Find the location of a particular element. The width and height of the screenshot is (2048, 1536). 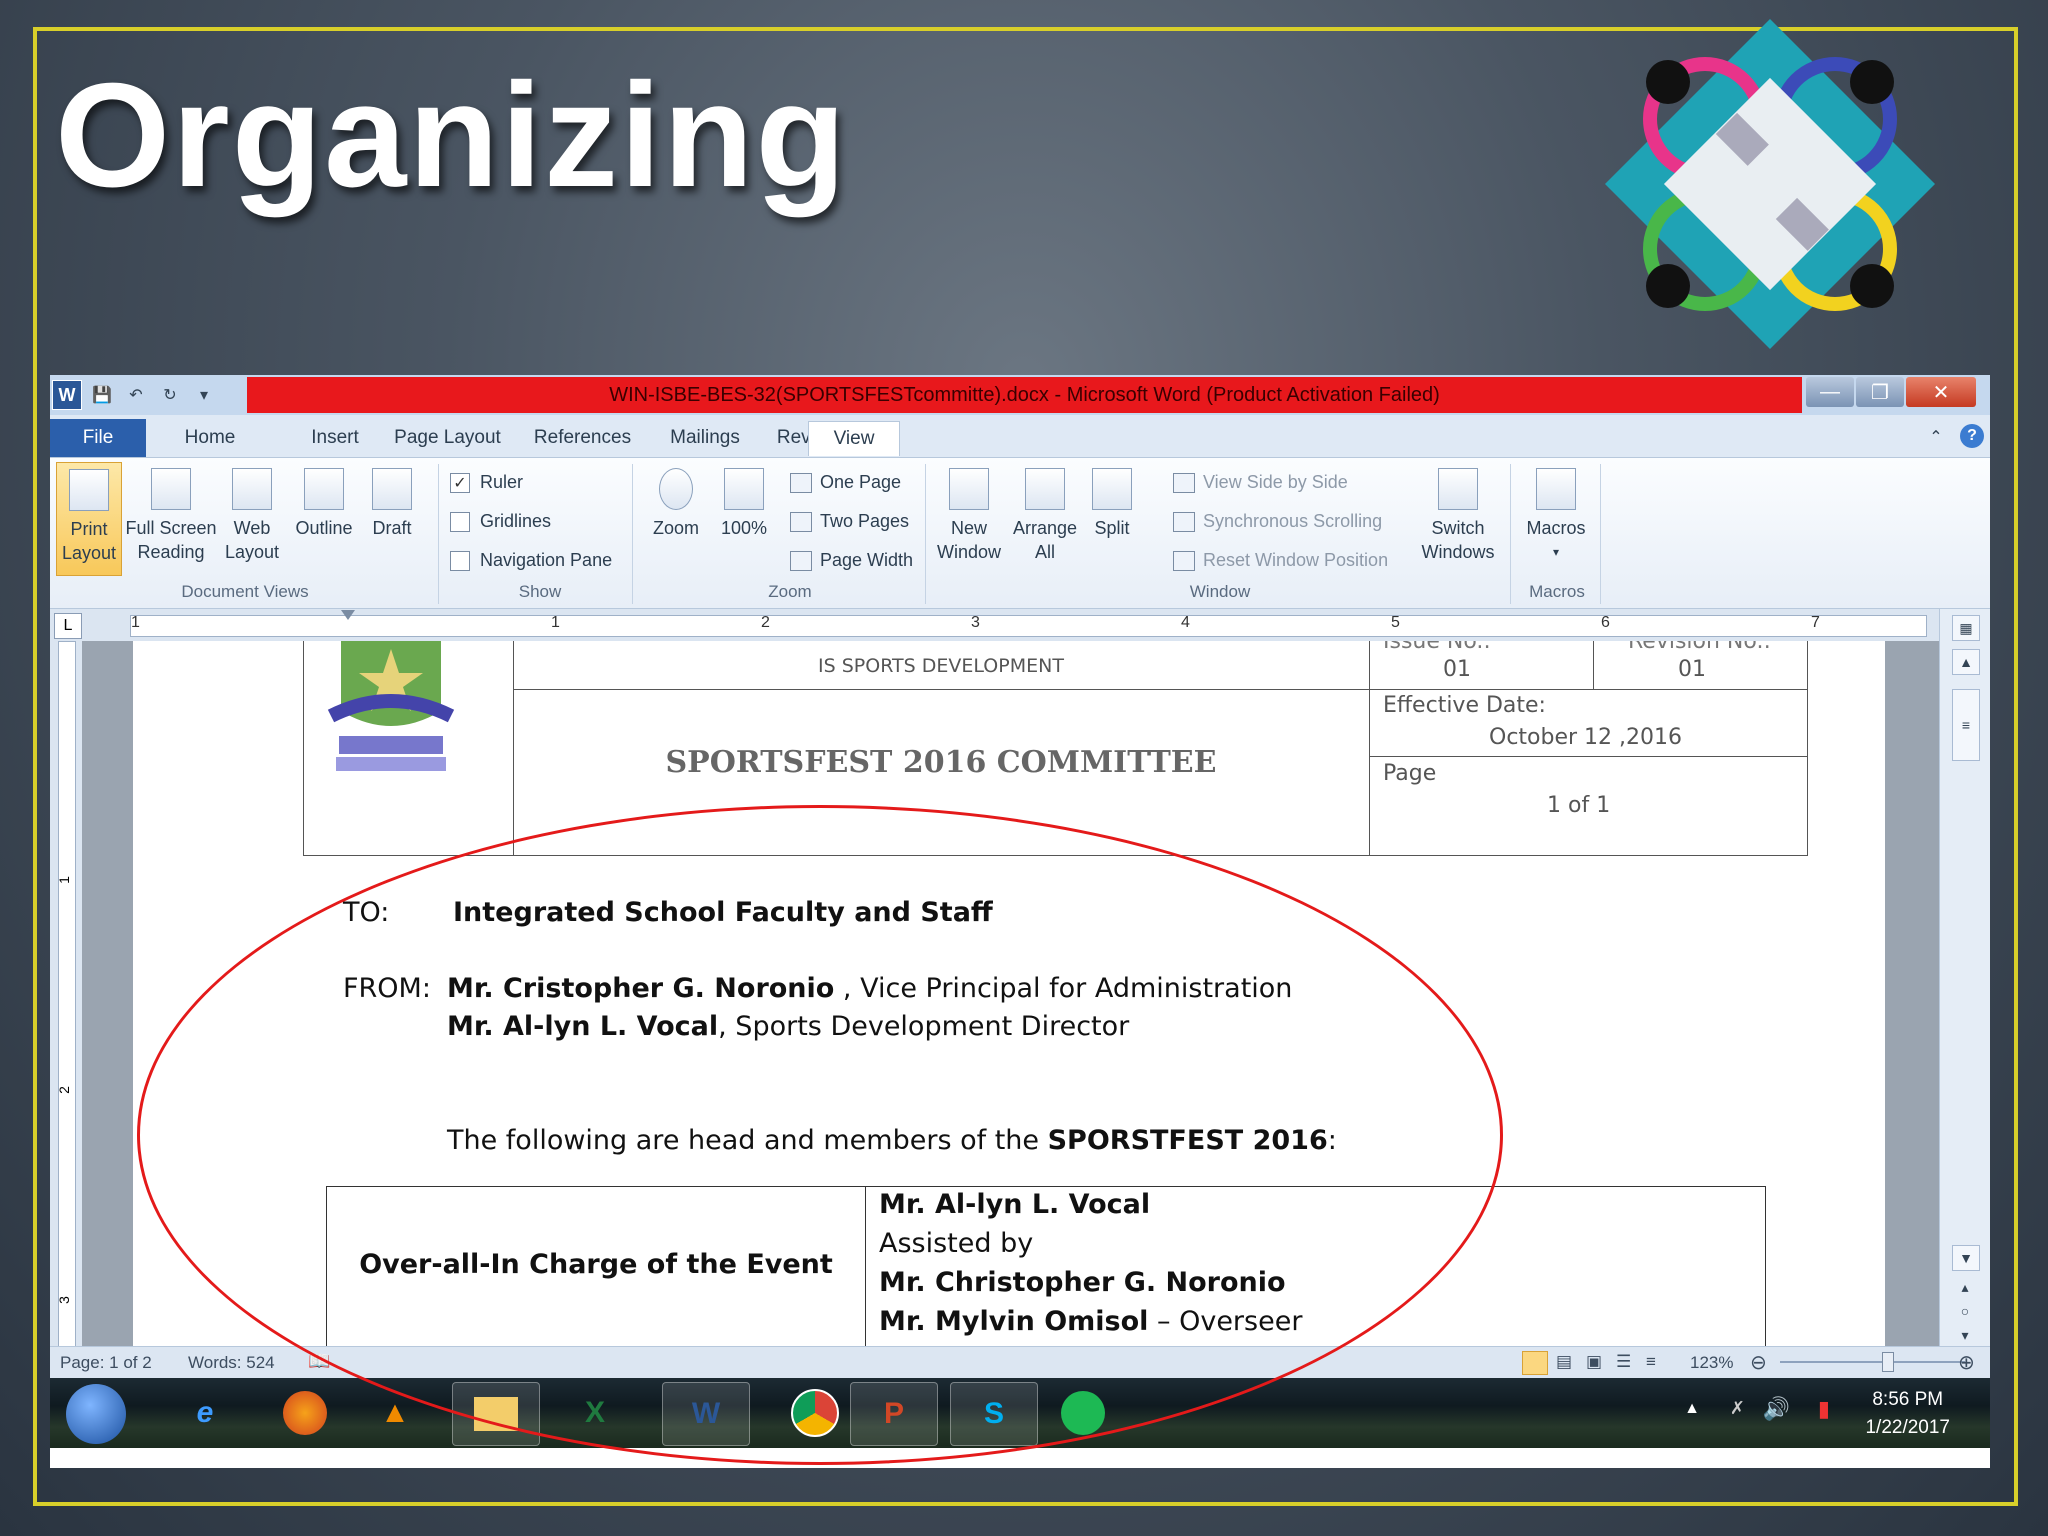

page-width-button: Page Width is located at coordinates (851, 560).